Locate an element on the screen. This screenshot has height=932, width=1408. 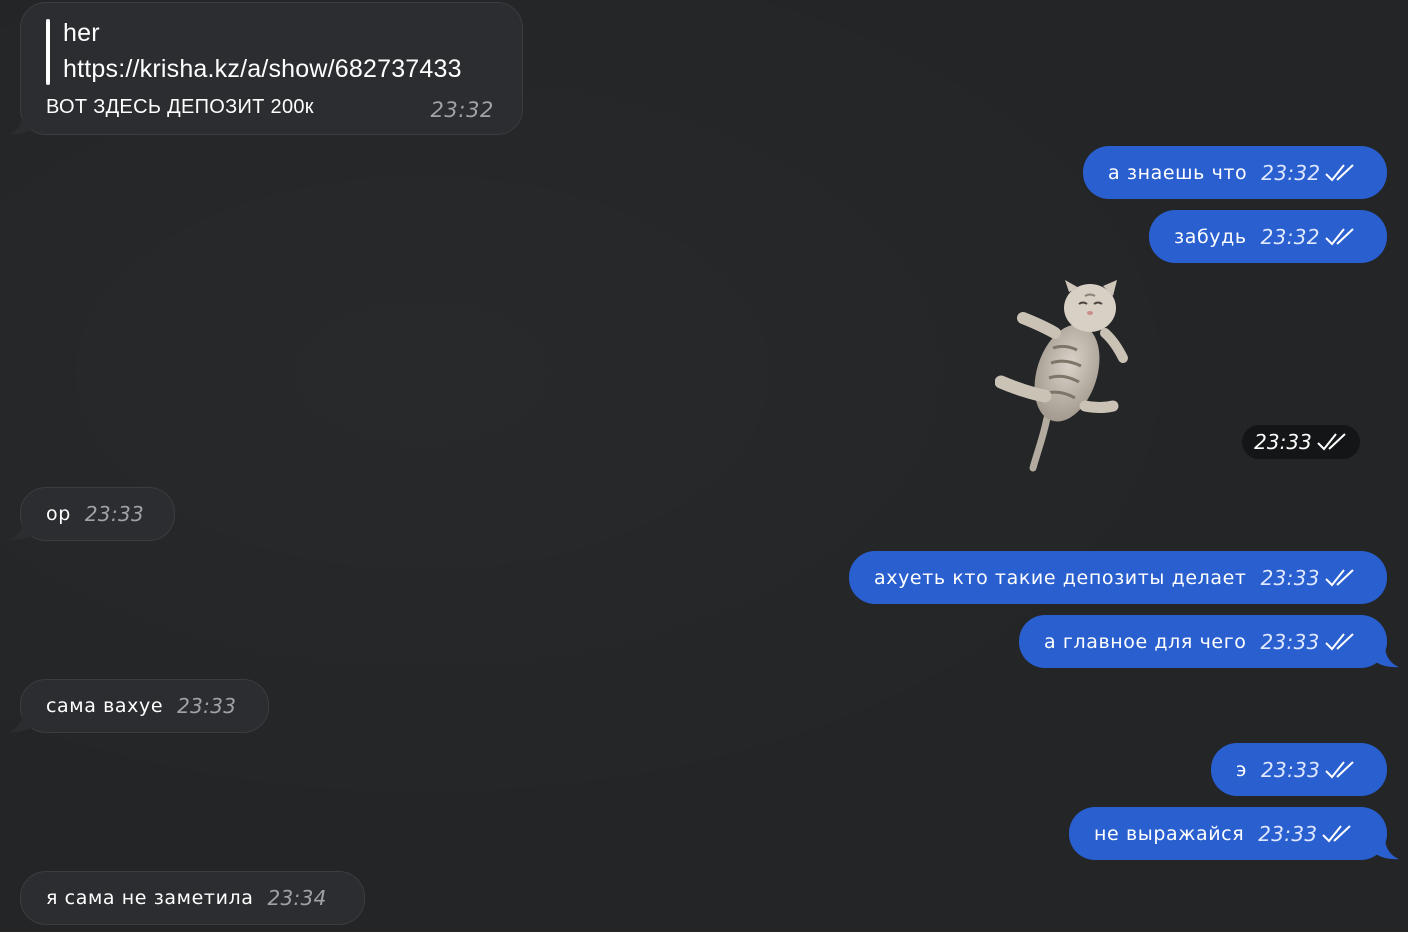
message-text: ор is located at coordinates (58, 514).